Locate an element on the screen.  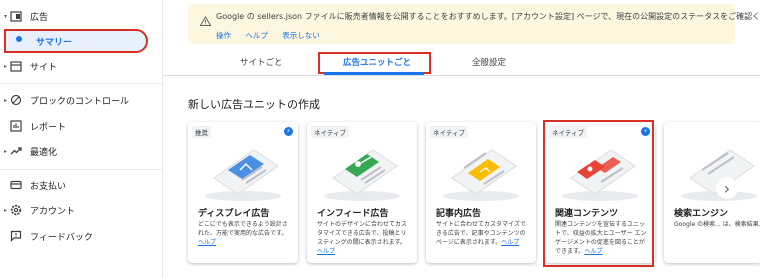
sidebar-item-label: ブロックのコントロール is located at coordinates (80, 101).